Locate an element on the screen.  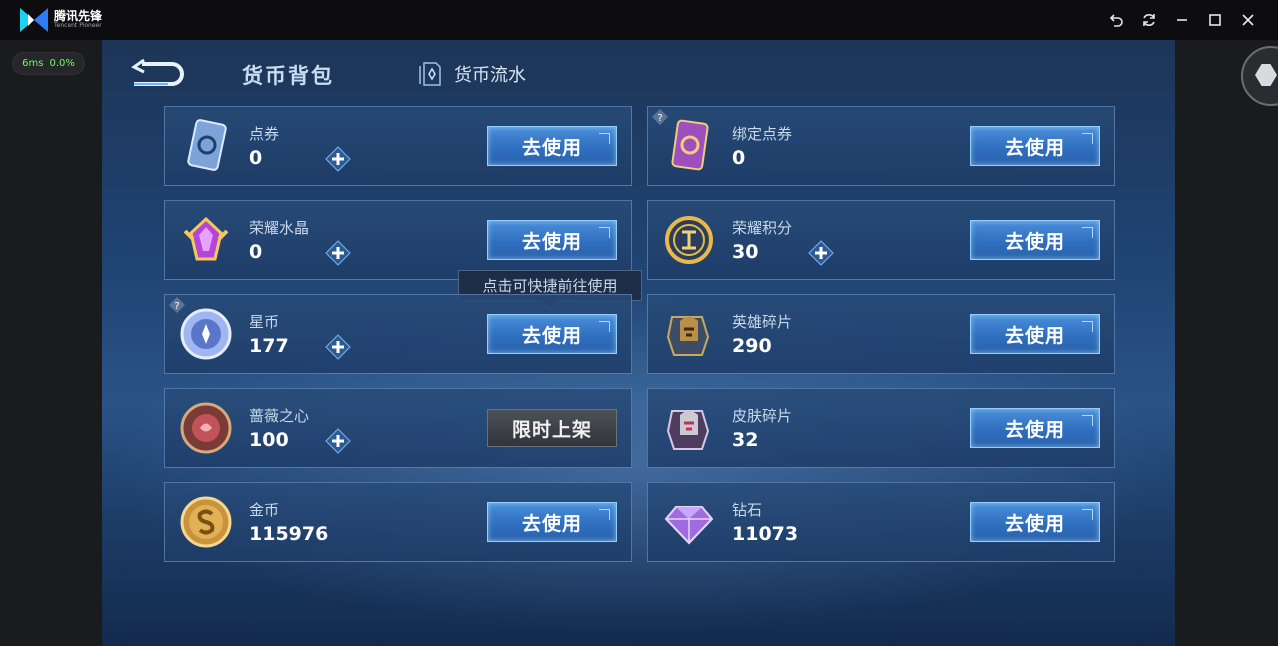
currency-name: 英雄碎片 is located at coordinates (762, 322).